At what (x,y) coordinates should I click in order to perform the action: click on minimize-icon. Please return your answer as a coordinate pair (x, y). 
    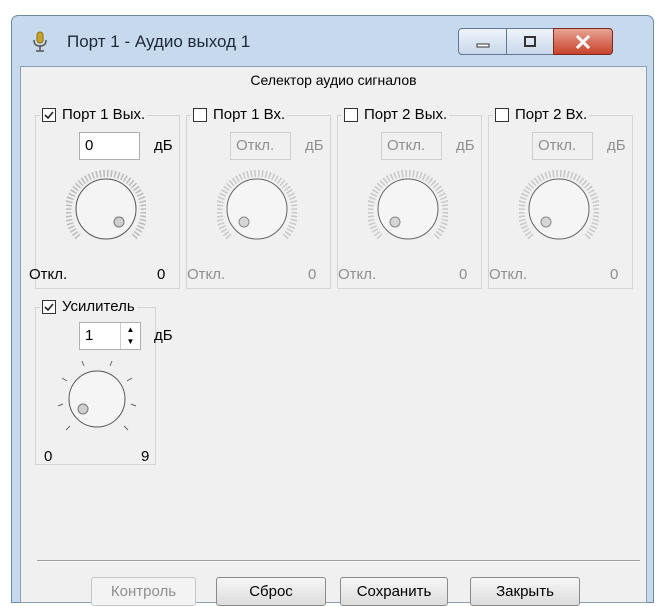
    Looking at the image, I should click on (482, 41).